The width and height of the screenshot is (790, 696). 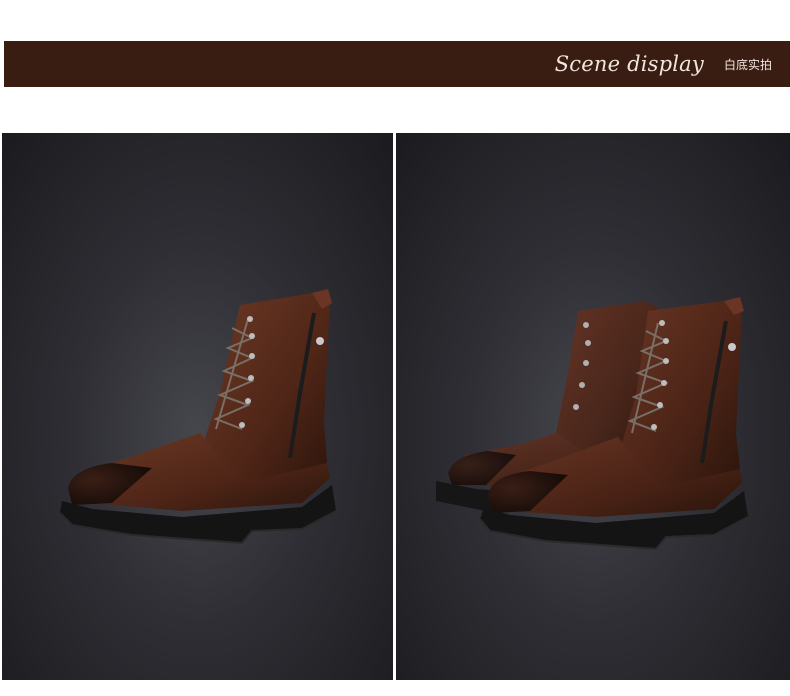 I want to click on single-boot-illustration, so click(x=198, y=417).